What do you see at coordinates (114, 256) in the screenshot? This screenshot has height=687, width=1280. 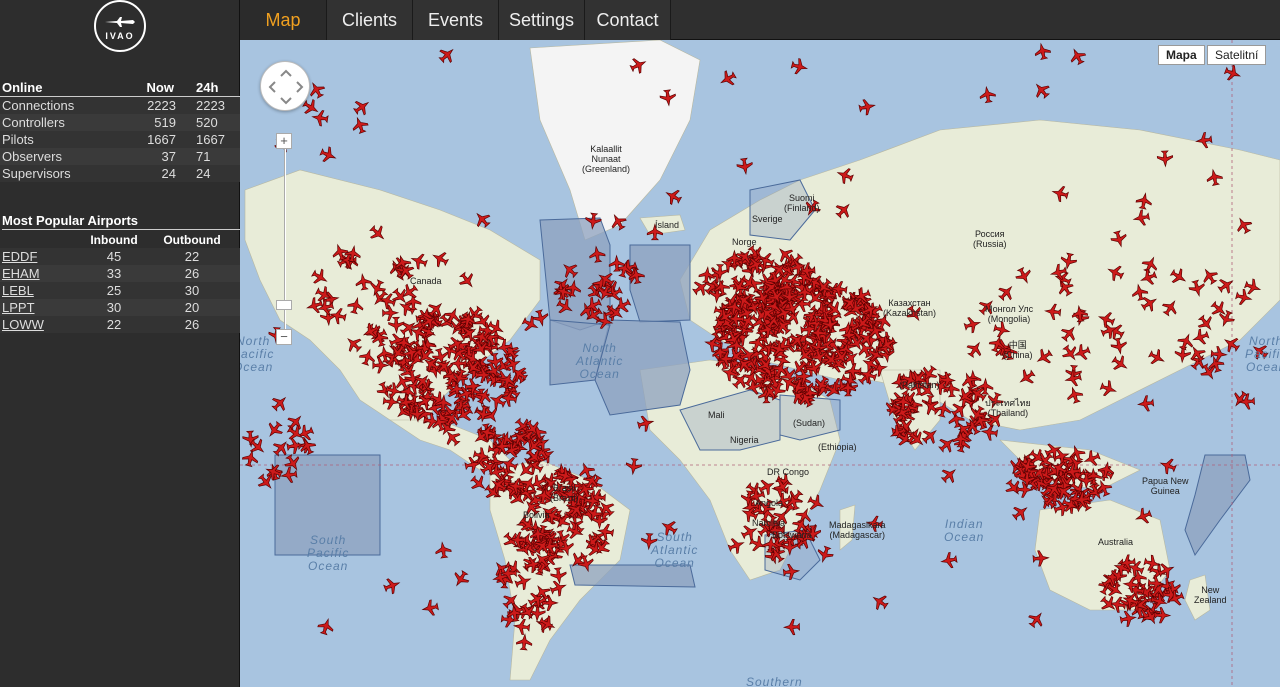 I see `inbound-count: 45` at bounding box center [114, 256].